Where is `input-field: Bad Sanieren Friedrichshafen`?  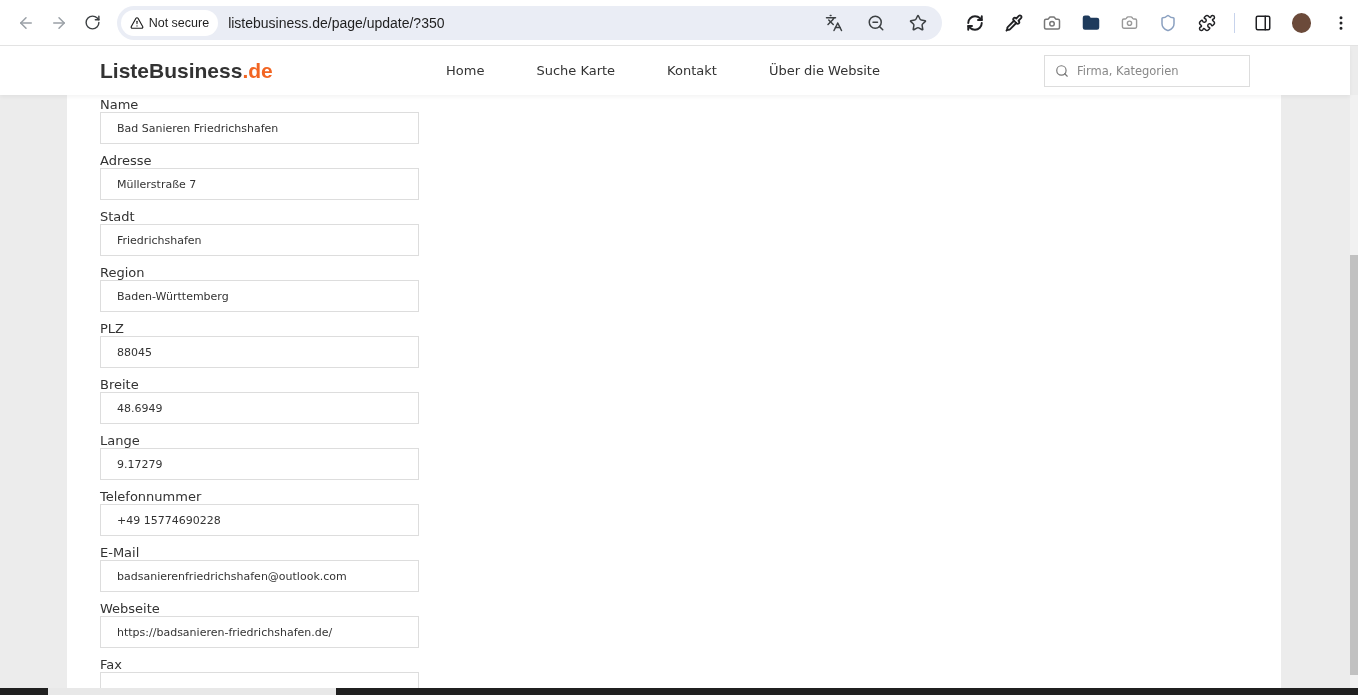 input-field: Bad Sanieren Friedrichshafen is located at coordinates (259, 128).